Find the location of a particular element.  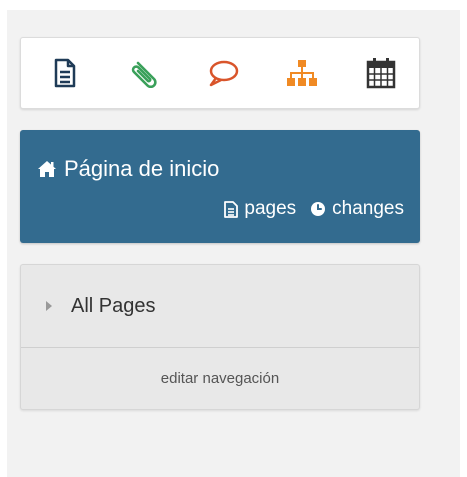

changes-link: changes is located at coordinates (357, 209).